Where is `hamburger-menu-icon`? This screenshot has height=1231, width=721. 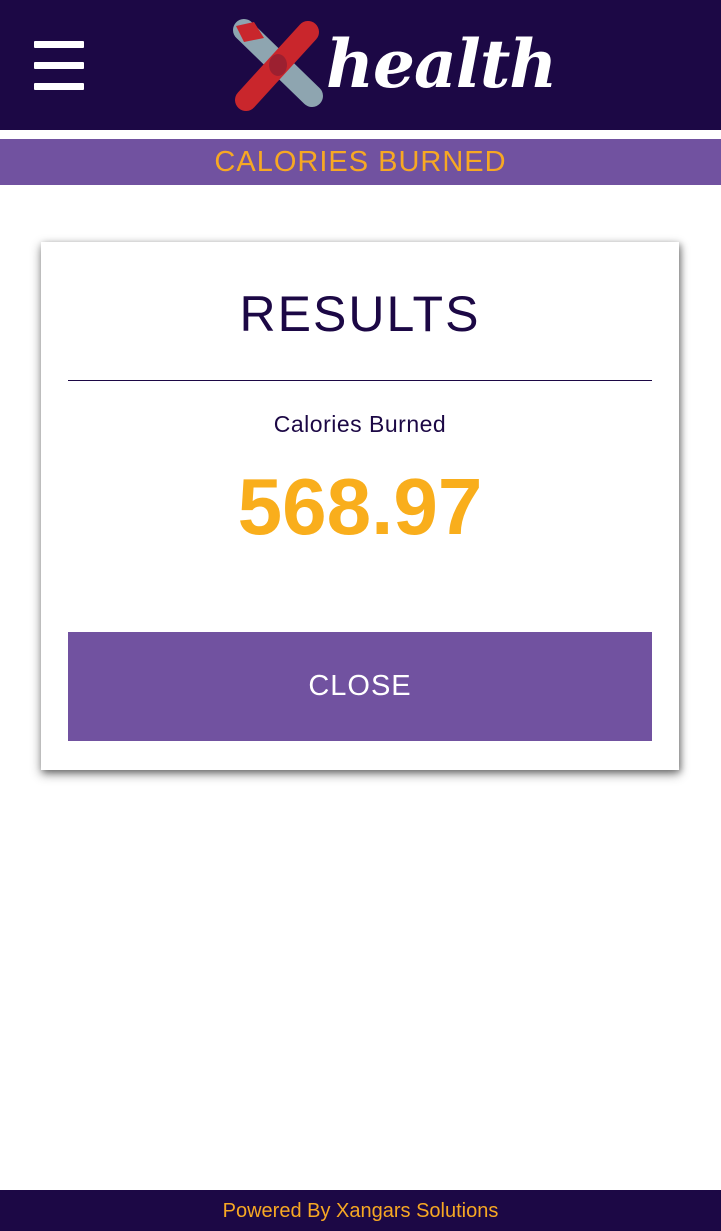
hamburger-menu-icon is located at coordinates (59, 66).